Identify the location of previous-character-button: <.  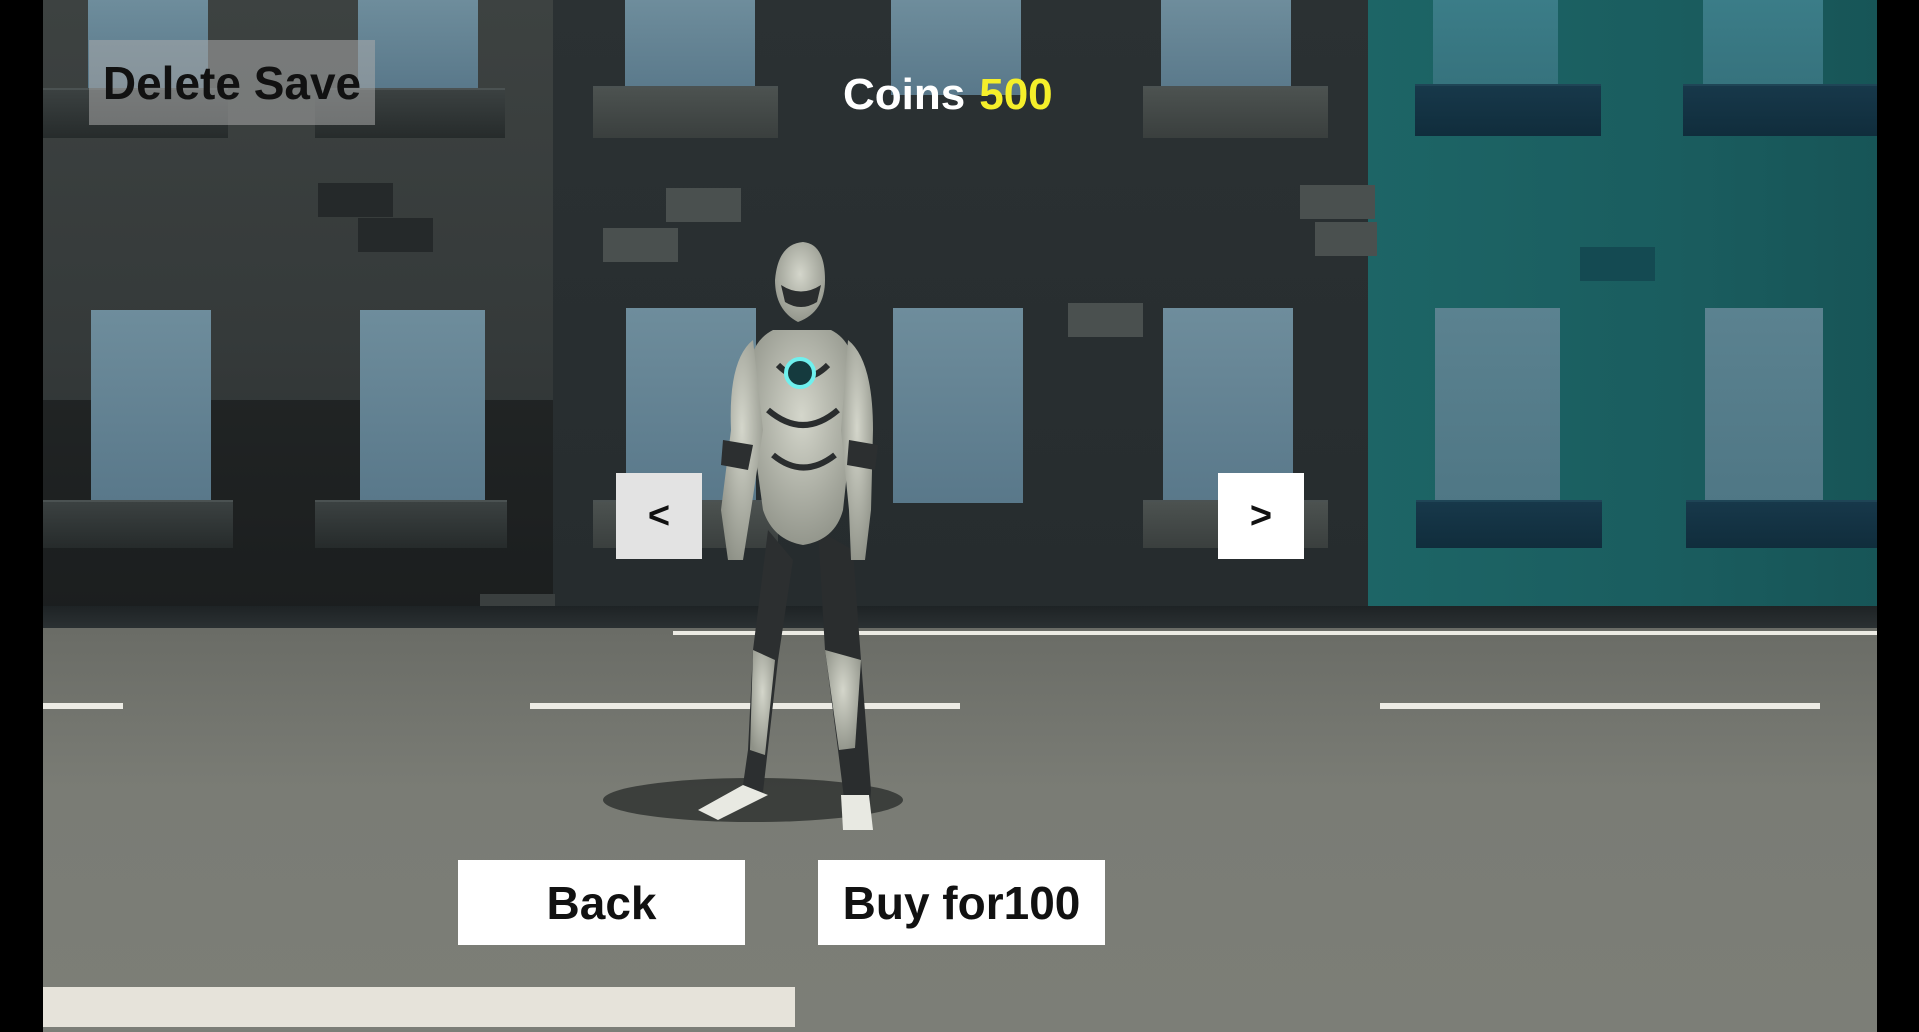
(659, 516).